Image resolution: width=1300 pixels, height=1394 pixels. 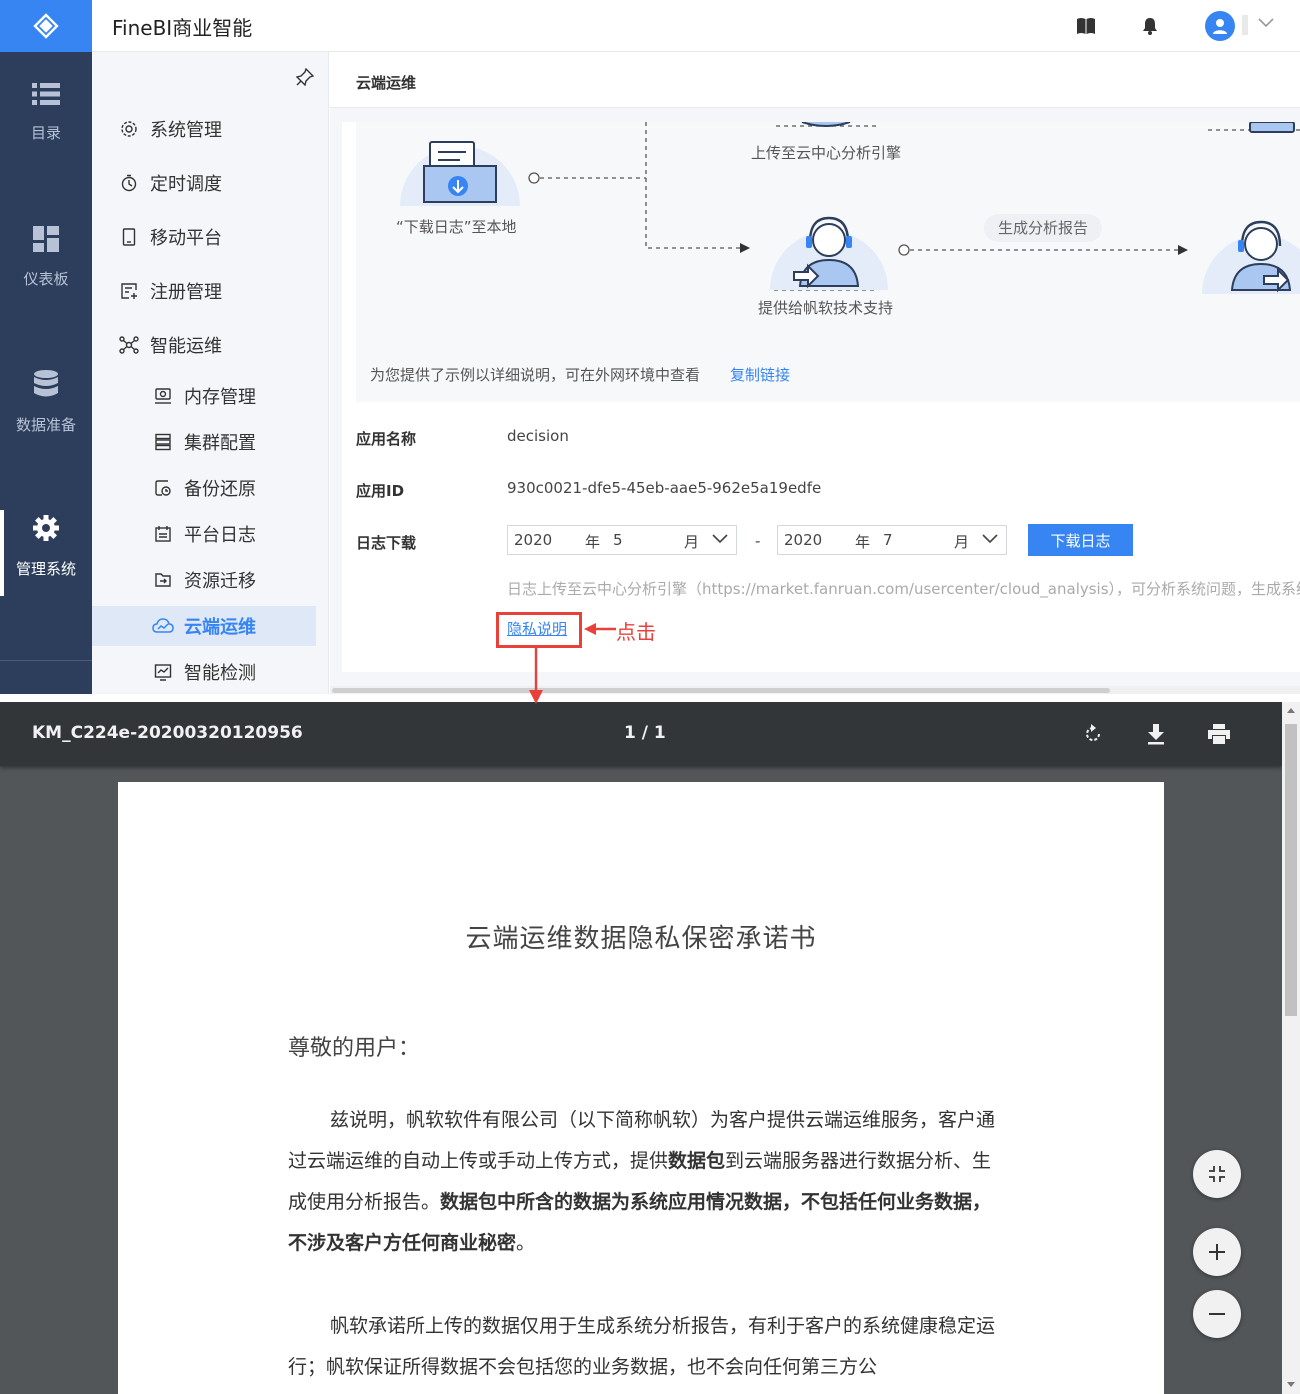 I want to click on app-logo, so click(x=46, y=26).